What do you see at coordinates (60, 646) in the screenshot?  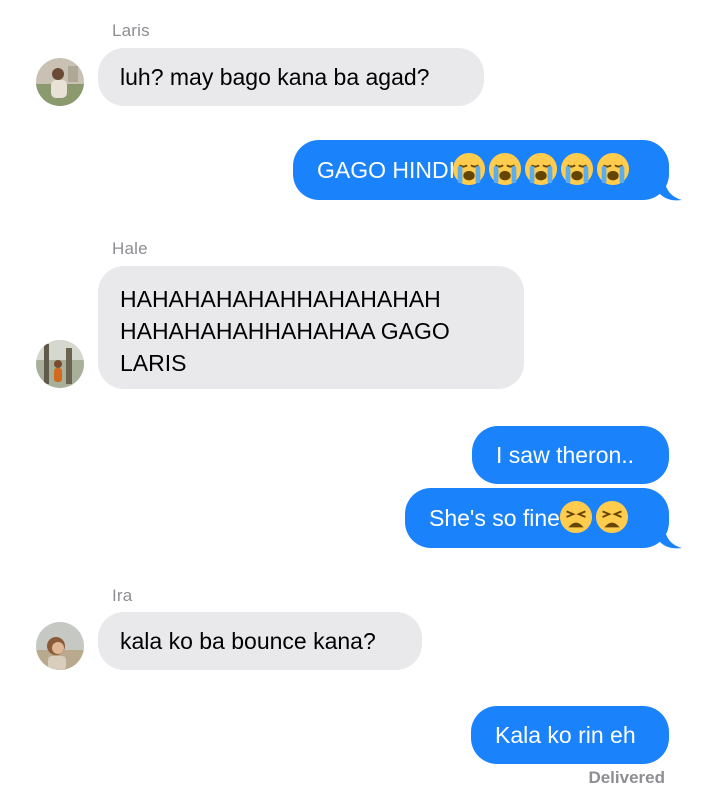 I see `avatar-ira` at bounding box center [60, 646].